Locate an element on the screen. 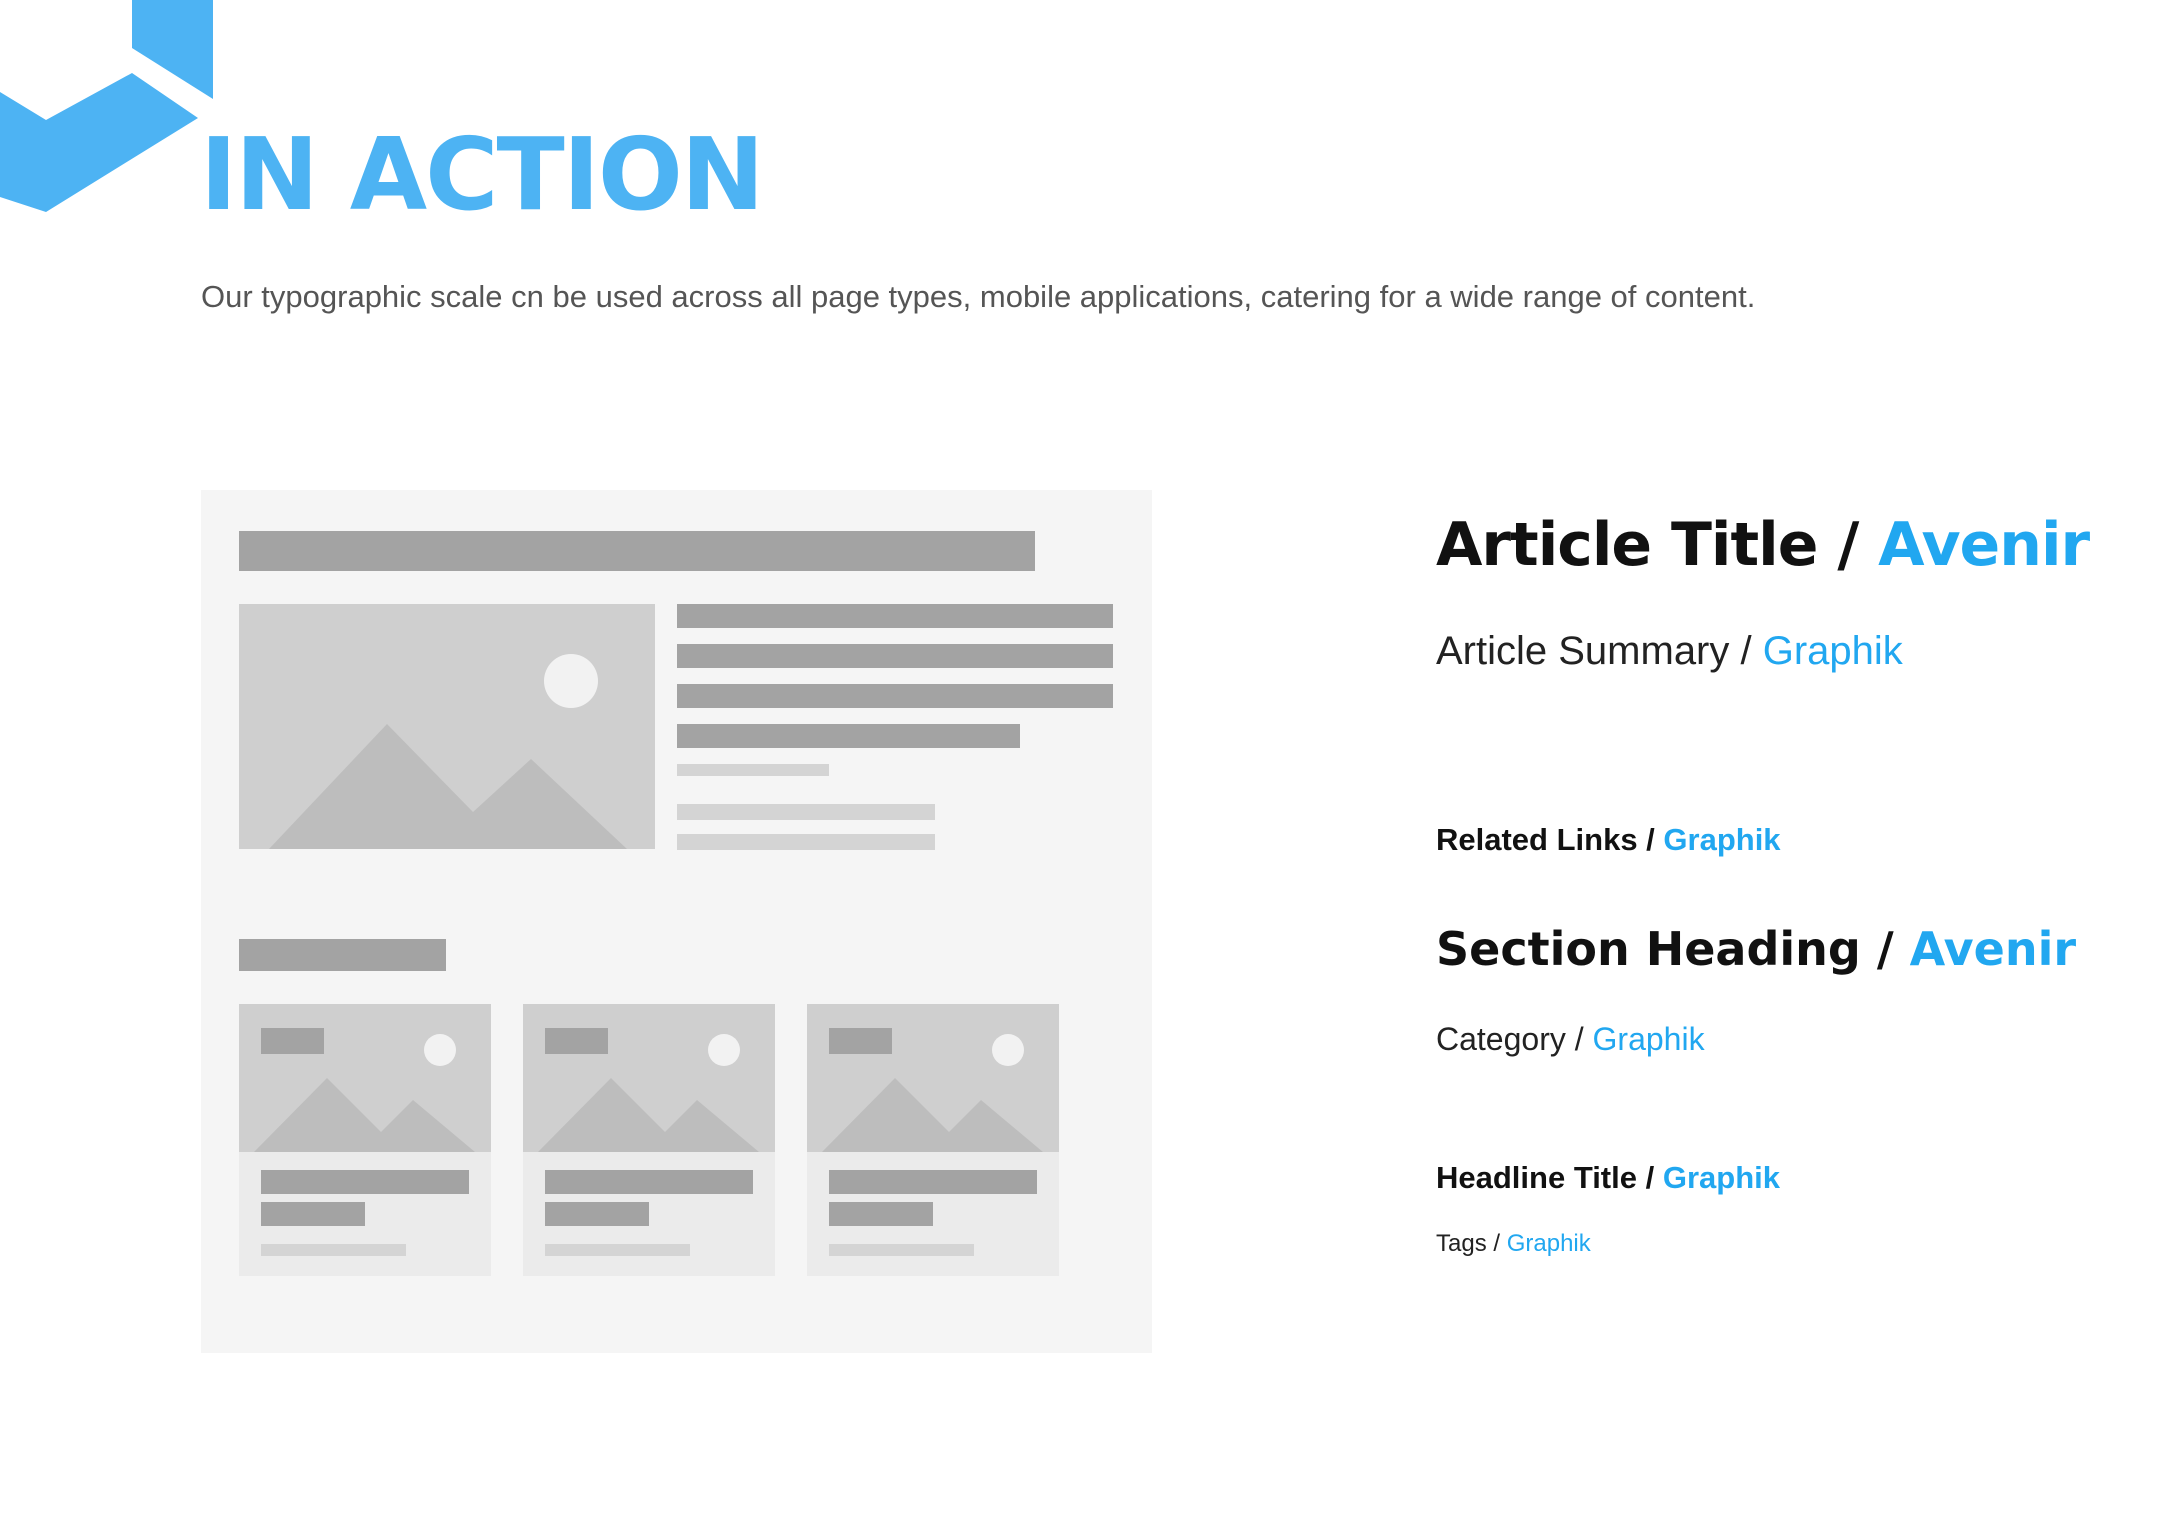 This screenshot has height=1517, width=2171. specimen-headline-title: Headline Title / Graphik is located at coordinates (1608, 1178).